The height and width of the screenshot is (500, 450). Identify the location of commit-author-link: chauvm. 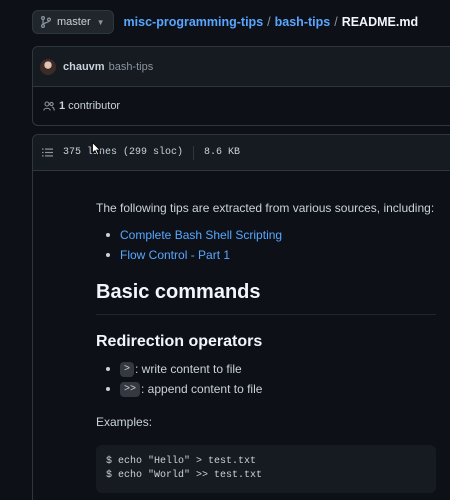
(84, 67).